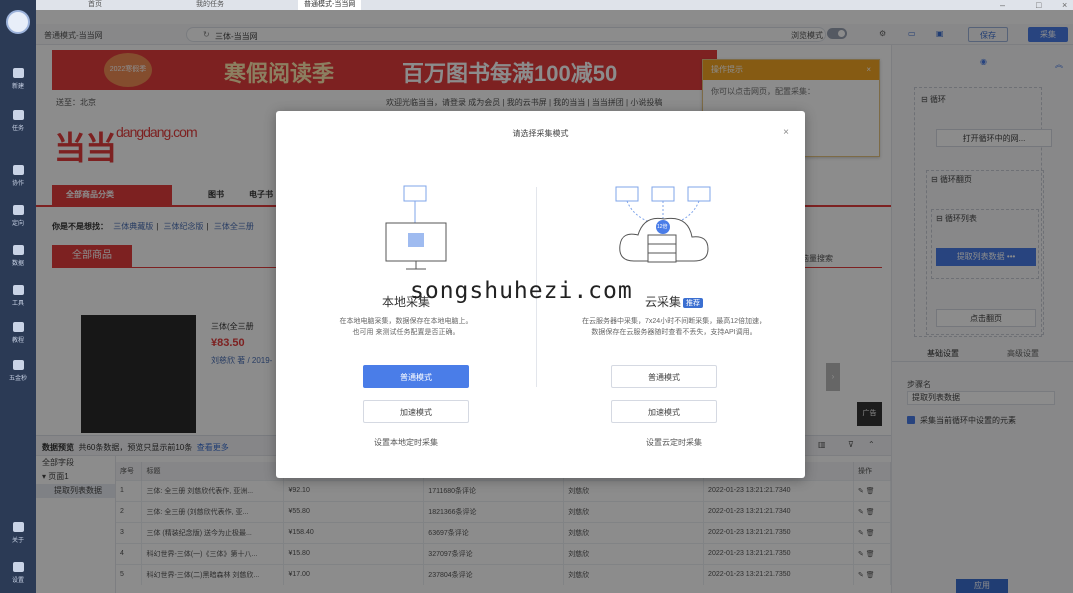 The image size is (1073, 593). I want to click on graduation-cap-icon, so click(18, 327).